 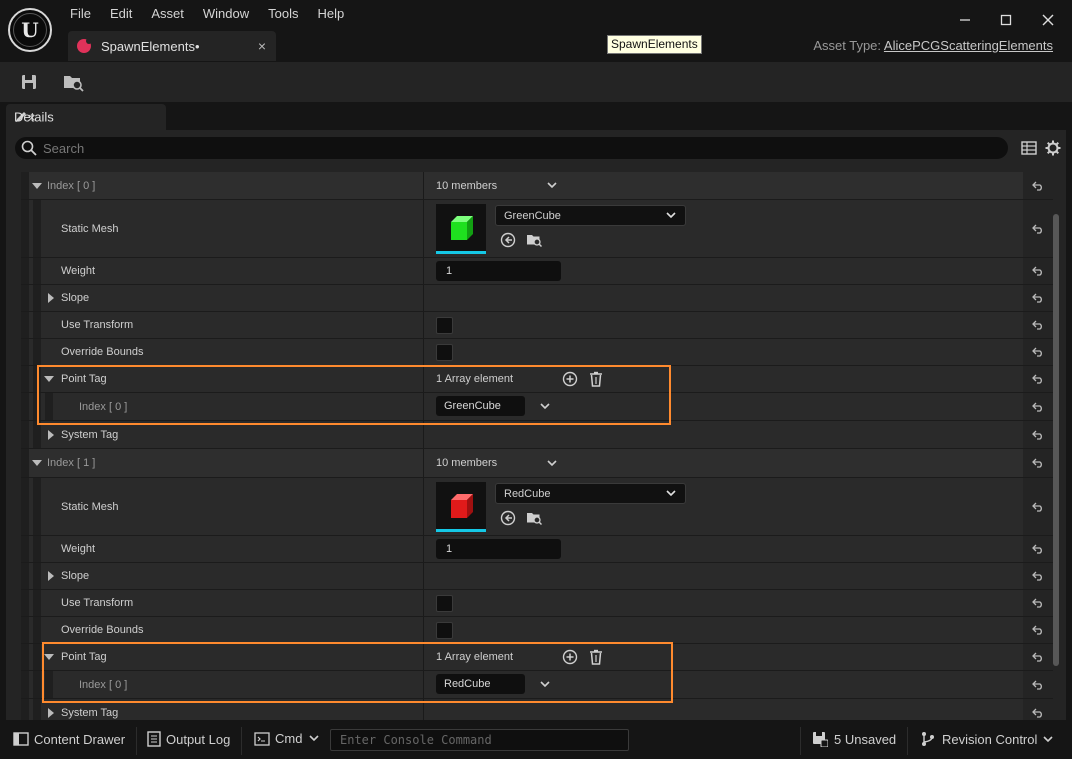 What do you see at coordinates (121, 13) in the screenshot?
I see `menu-edit: Edit` at bounding box center [121, 13].